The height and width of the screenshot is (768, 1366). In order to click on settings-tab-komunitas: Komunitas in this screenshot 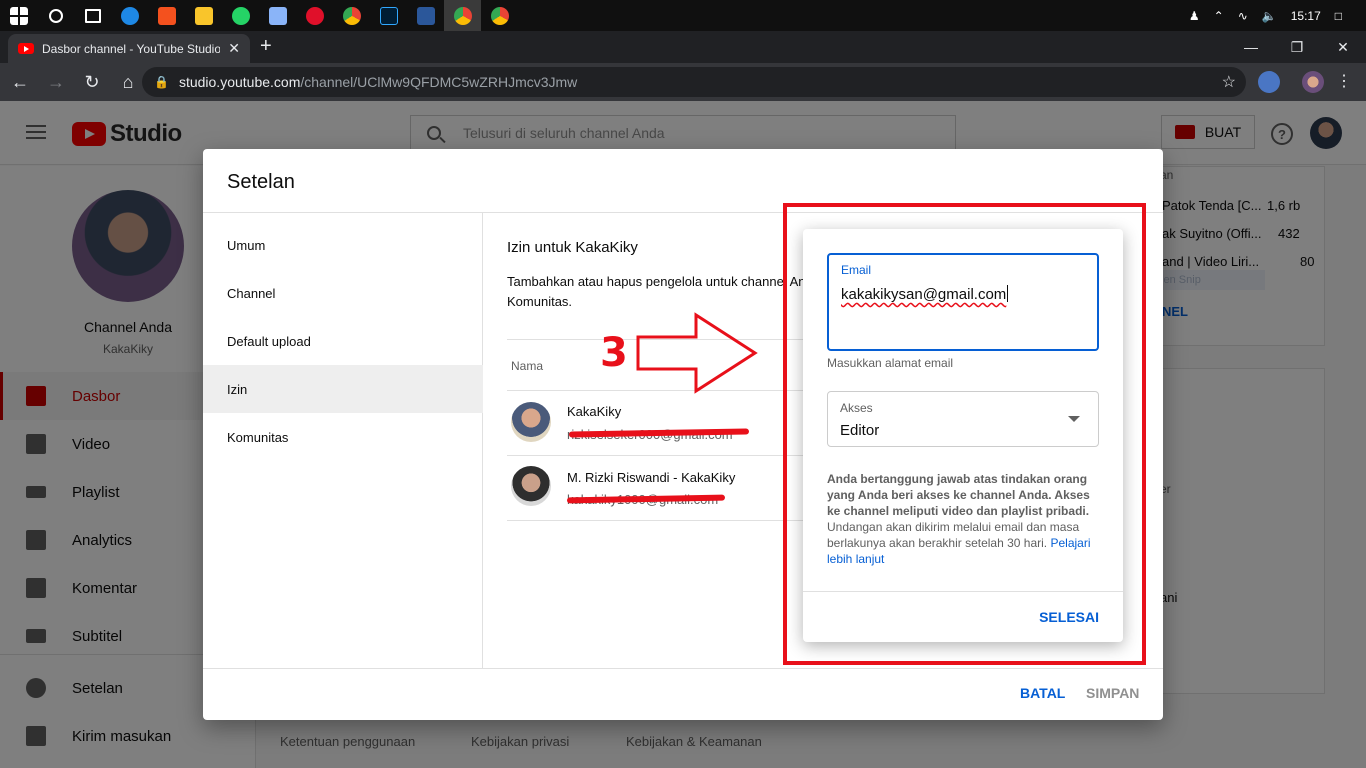, I will do `click(343, 437)`.